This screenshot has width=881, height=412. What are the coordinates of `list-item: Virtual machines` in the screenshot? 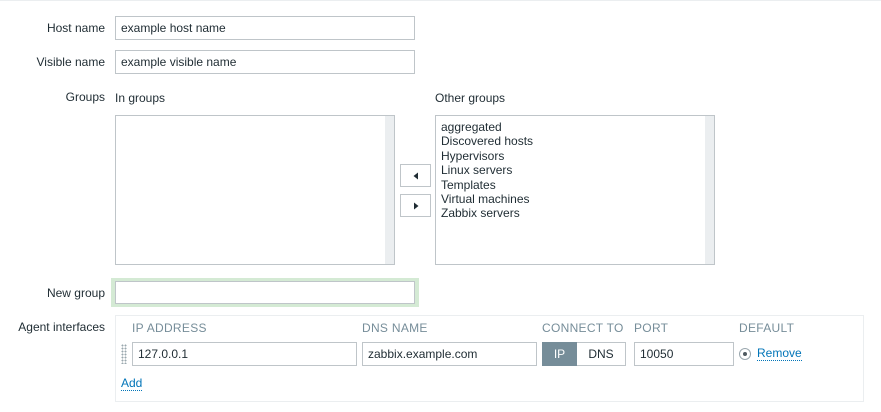 It's located at (487, 199).